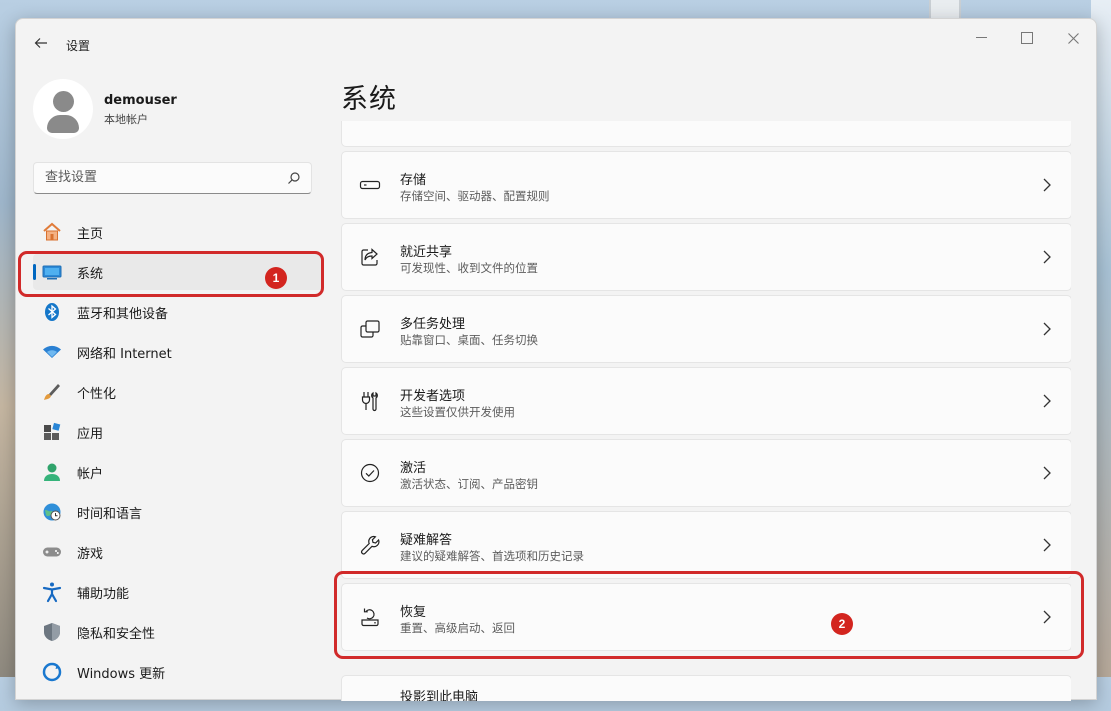  Describe the element at coordinates (706, 401) in the screenshot. I see `card-developer-options: 开发者选项 这些设置仅供开发使用` at that location.